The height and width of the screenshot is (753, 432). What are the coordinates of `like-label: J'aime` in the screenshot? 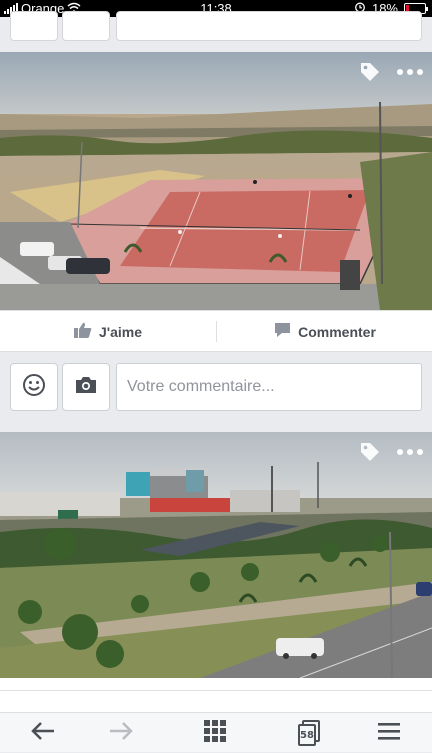 It's located at (120, 331).